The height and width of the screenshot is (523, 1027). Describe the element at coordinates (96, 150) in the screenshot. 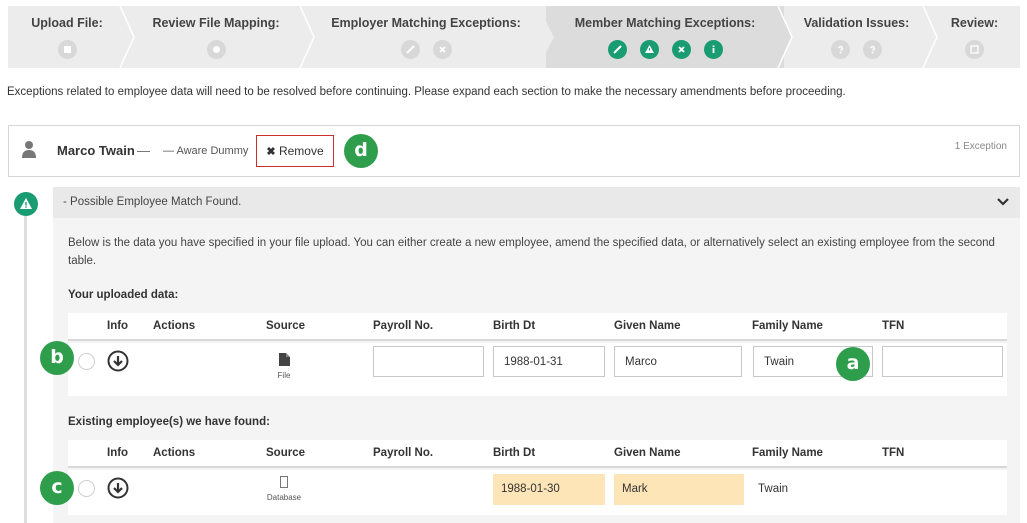

I see `employee-name: Marco Twain` at that location.